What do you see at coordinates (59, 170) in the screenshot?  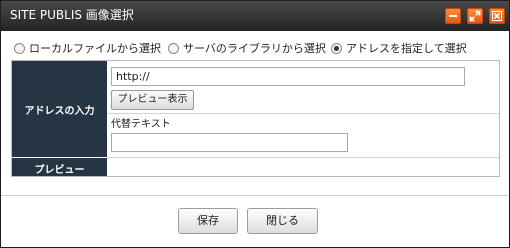 I see `preview-row-label: プレビュー` at bounding box center [59, 170].